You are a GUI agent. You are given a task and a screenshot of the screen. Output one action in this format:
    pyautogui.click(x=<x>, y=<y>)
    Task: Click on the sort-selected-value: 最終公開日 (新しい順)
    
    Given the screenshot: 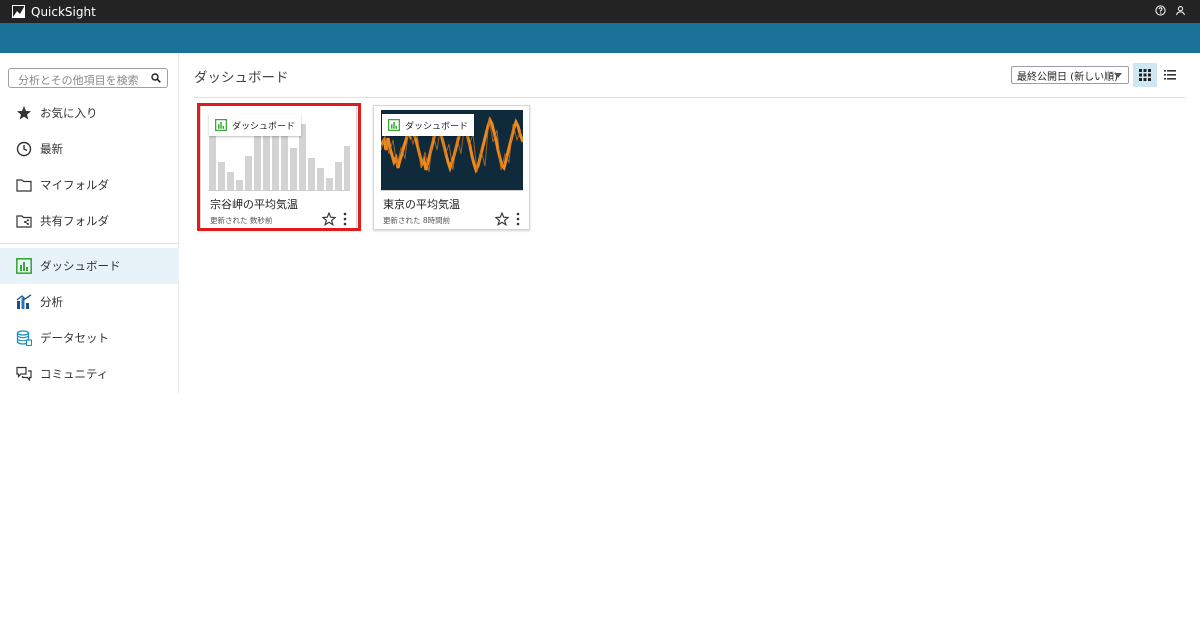 What is the action you would take?
    pyautogui.click(x=1067, y=77)
    